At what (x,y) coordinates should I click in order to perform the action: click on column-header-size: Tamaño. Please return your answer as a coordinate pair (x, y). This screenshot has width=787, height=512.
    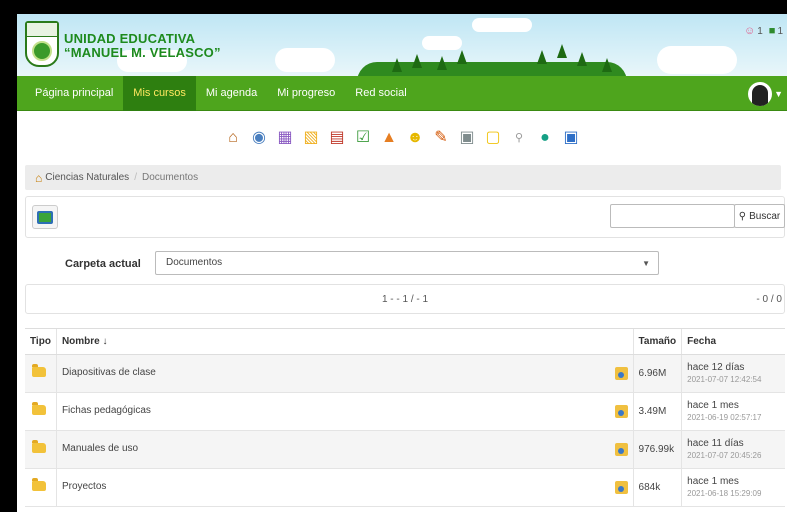
    Looking at the image, I should click on (657, 341).